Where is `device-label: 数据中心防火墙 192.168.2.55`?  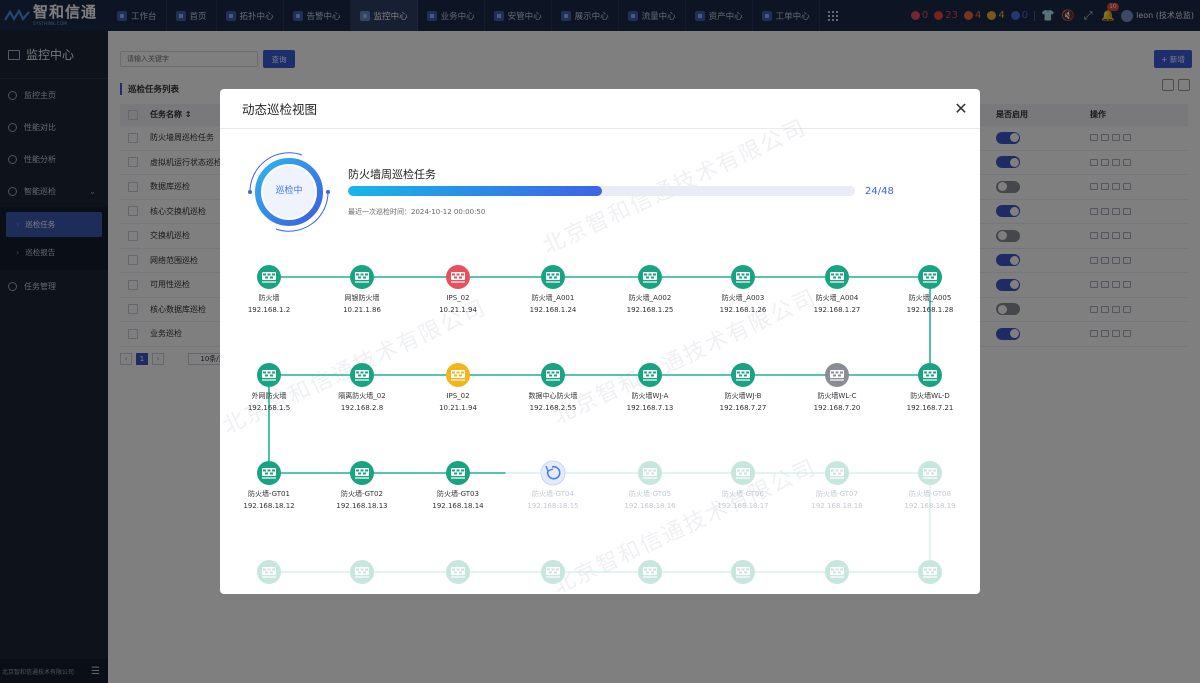 device-label: 数据中心防火墙 192.168.2.55 is located at coordinates (553, 402).